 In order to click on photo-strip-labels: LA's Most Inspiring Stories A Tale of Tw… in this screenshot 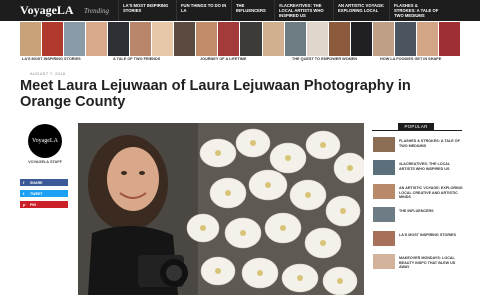, I will do `click(240, 61)`.